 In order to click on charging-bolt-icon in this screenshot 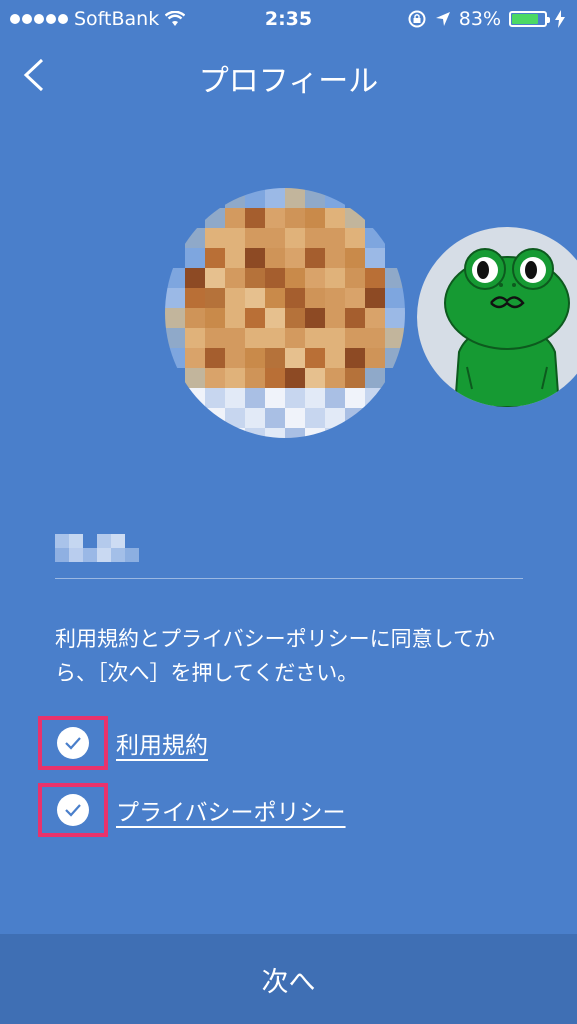, I will do `click(560, 19)`.